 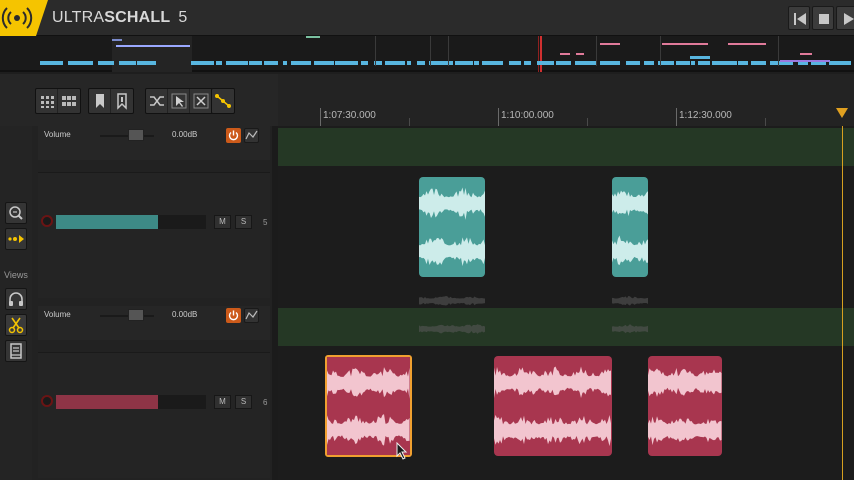 What do you see at coordinates (823, 18) in the screenshot?
I see `stop-button` at bounding box center [823, 18].